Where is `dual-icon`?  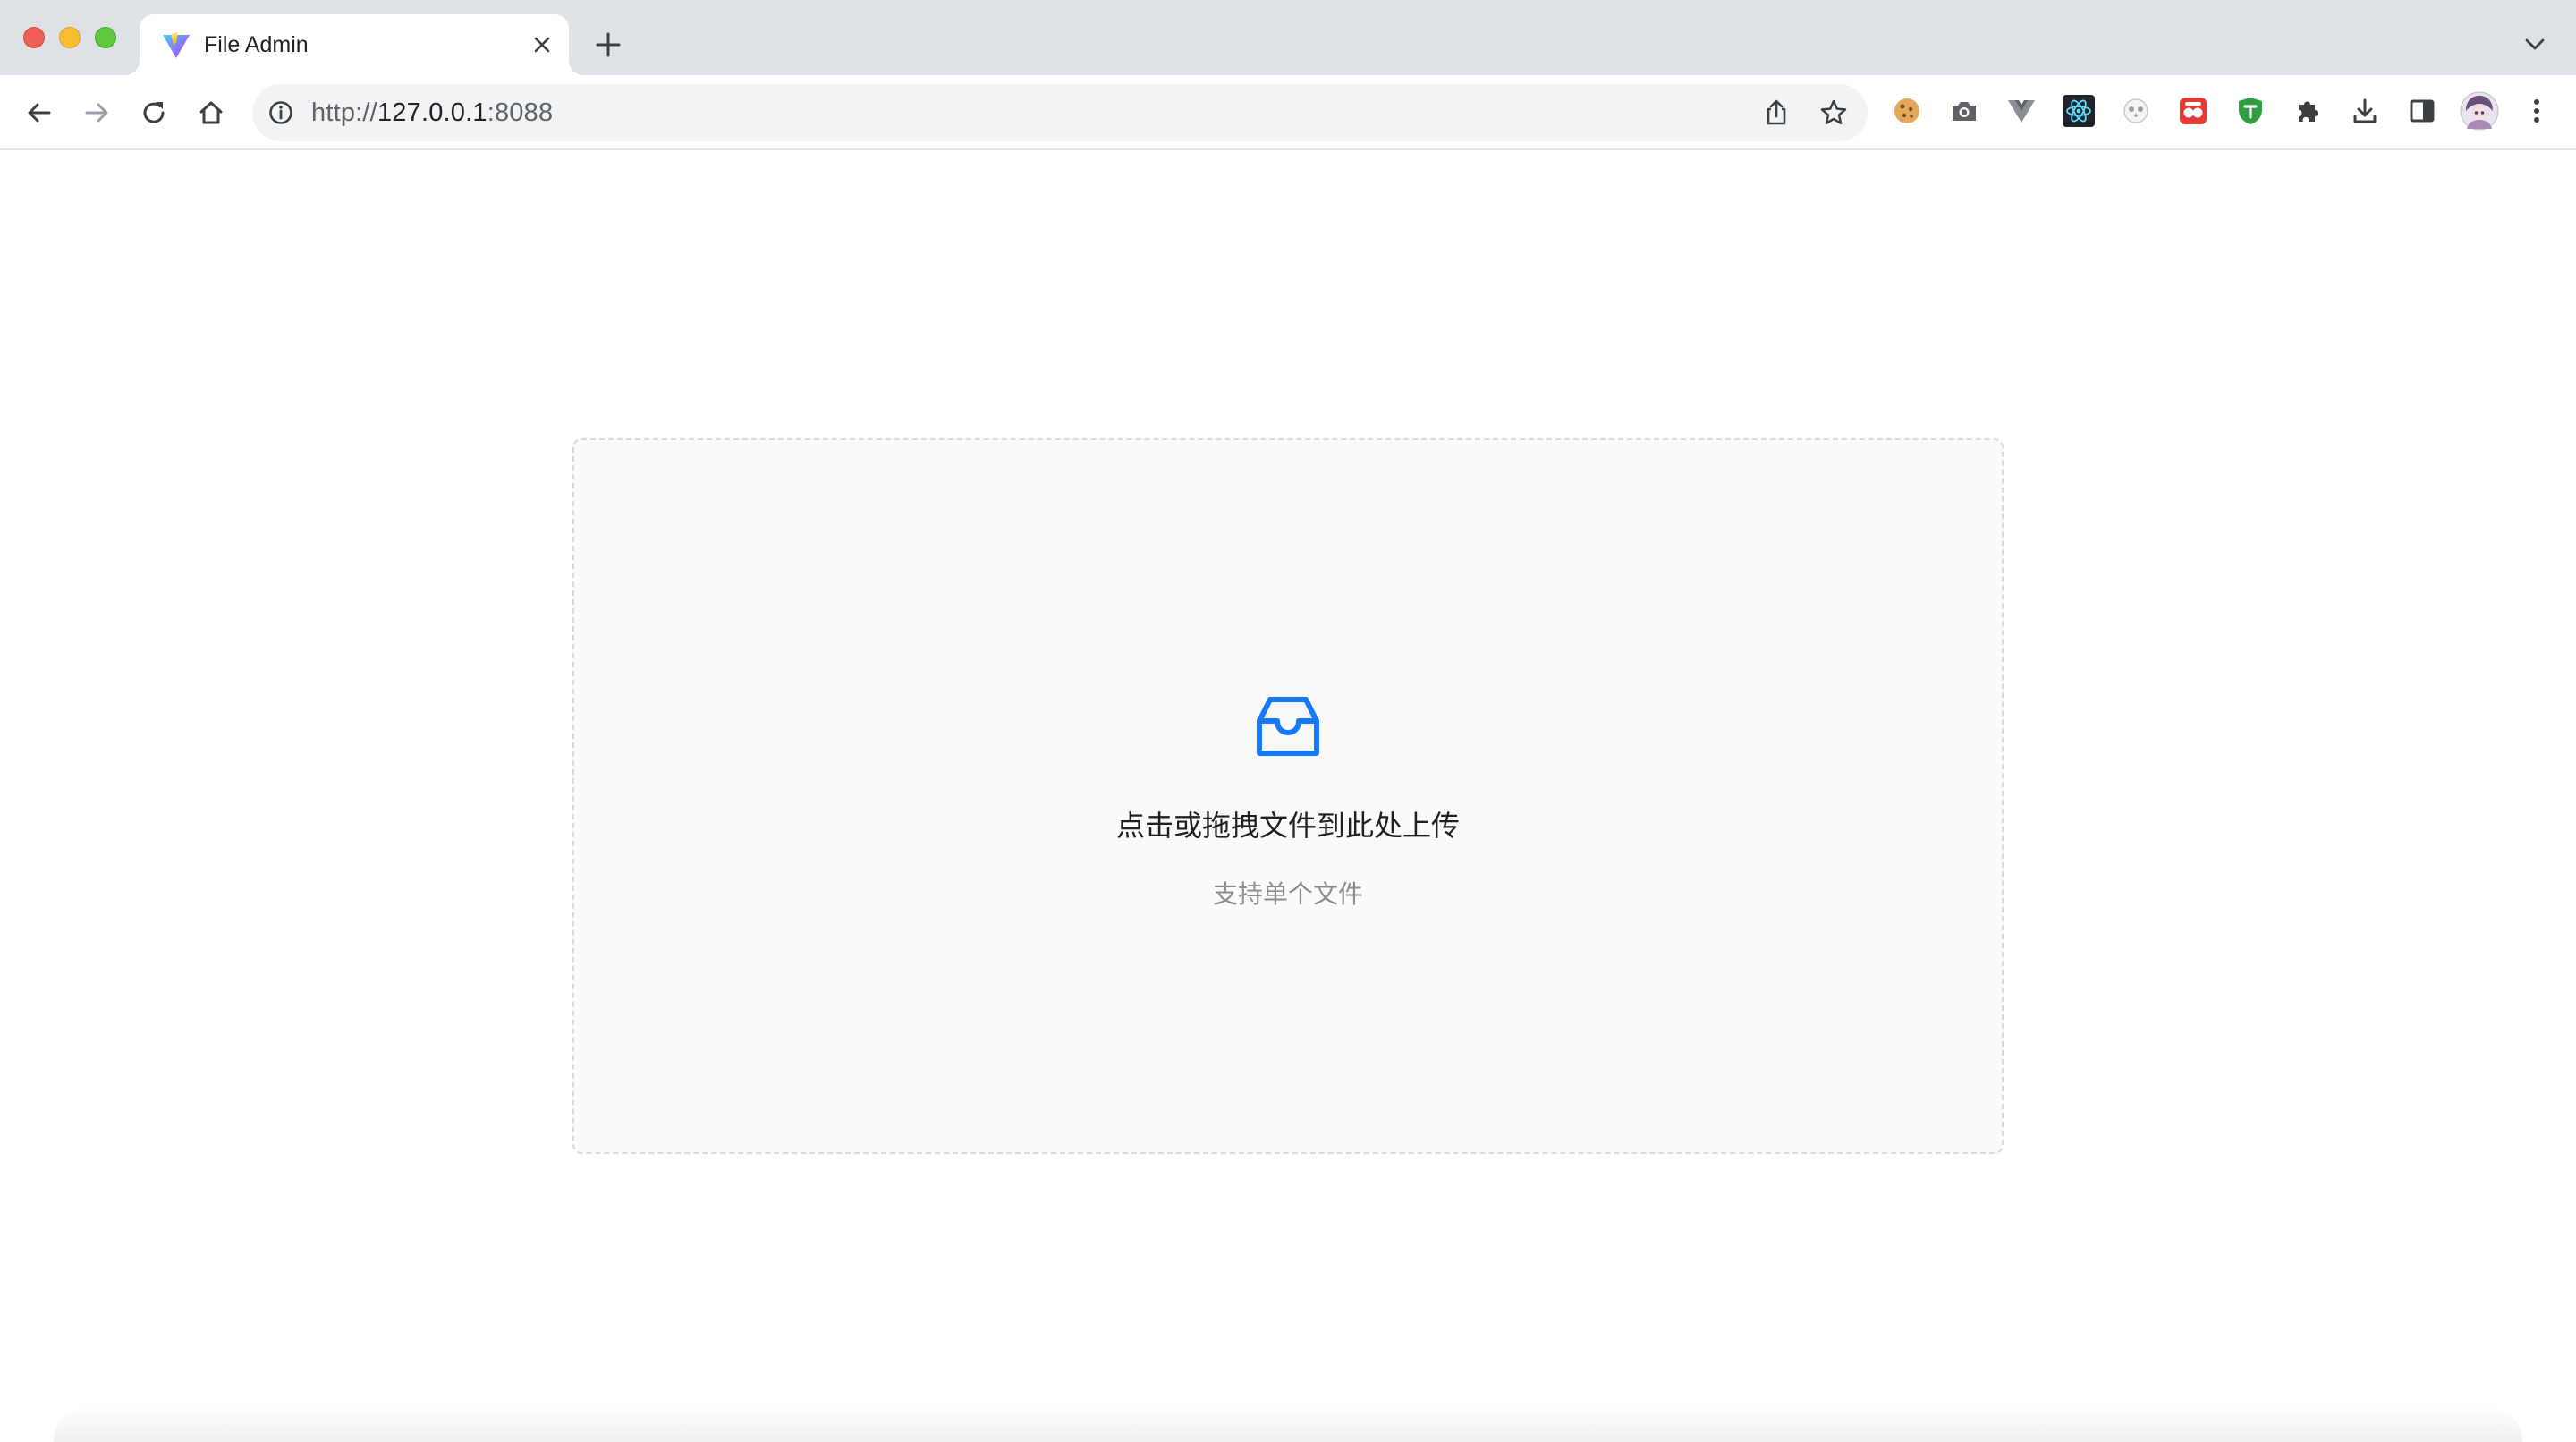
dual-icon is located at coordinates (2193, 111).